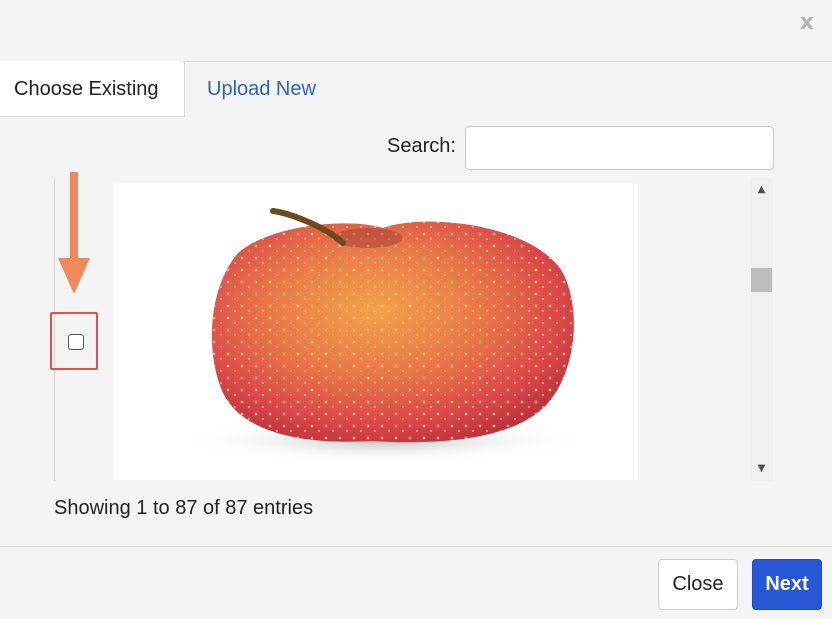  Describe the element at coordinates (261, 89) in the screenshot. I see `tab-upload-new: Upload New` at that location.